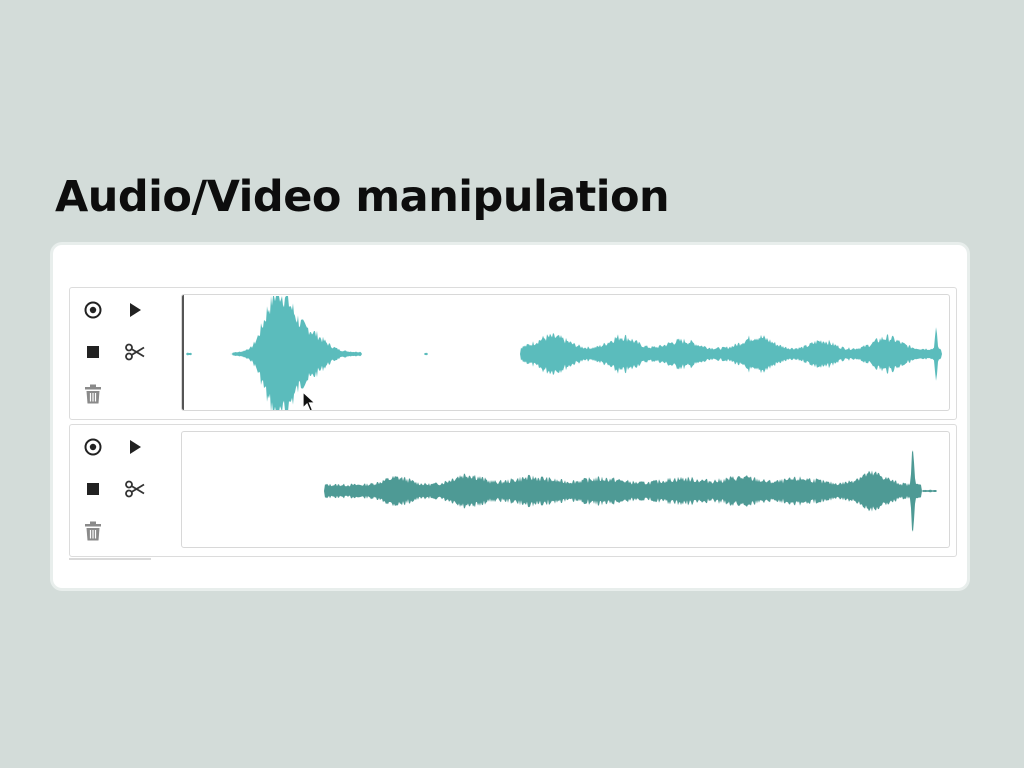 The height and width of the screenshot is (768, 1024). What do you see at coordinates (110, 559) in the screenshot?
I see `track-divider` at bounding box center [110, 559].